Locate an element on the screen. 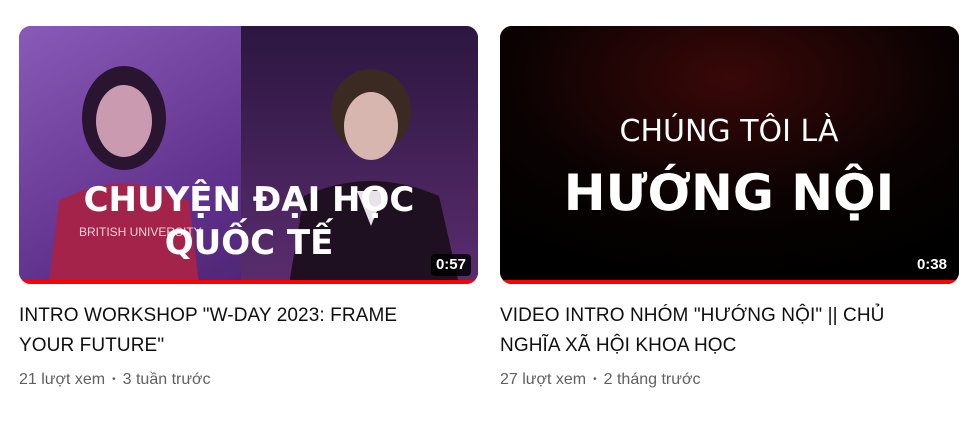  thumbnail-headline-2: QUỐC TẾ is located at coordinates (249, 240).